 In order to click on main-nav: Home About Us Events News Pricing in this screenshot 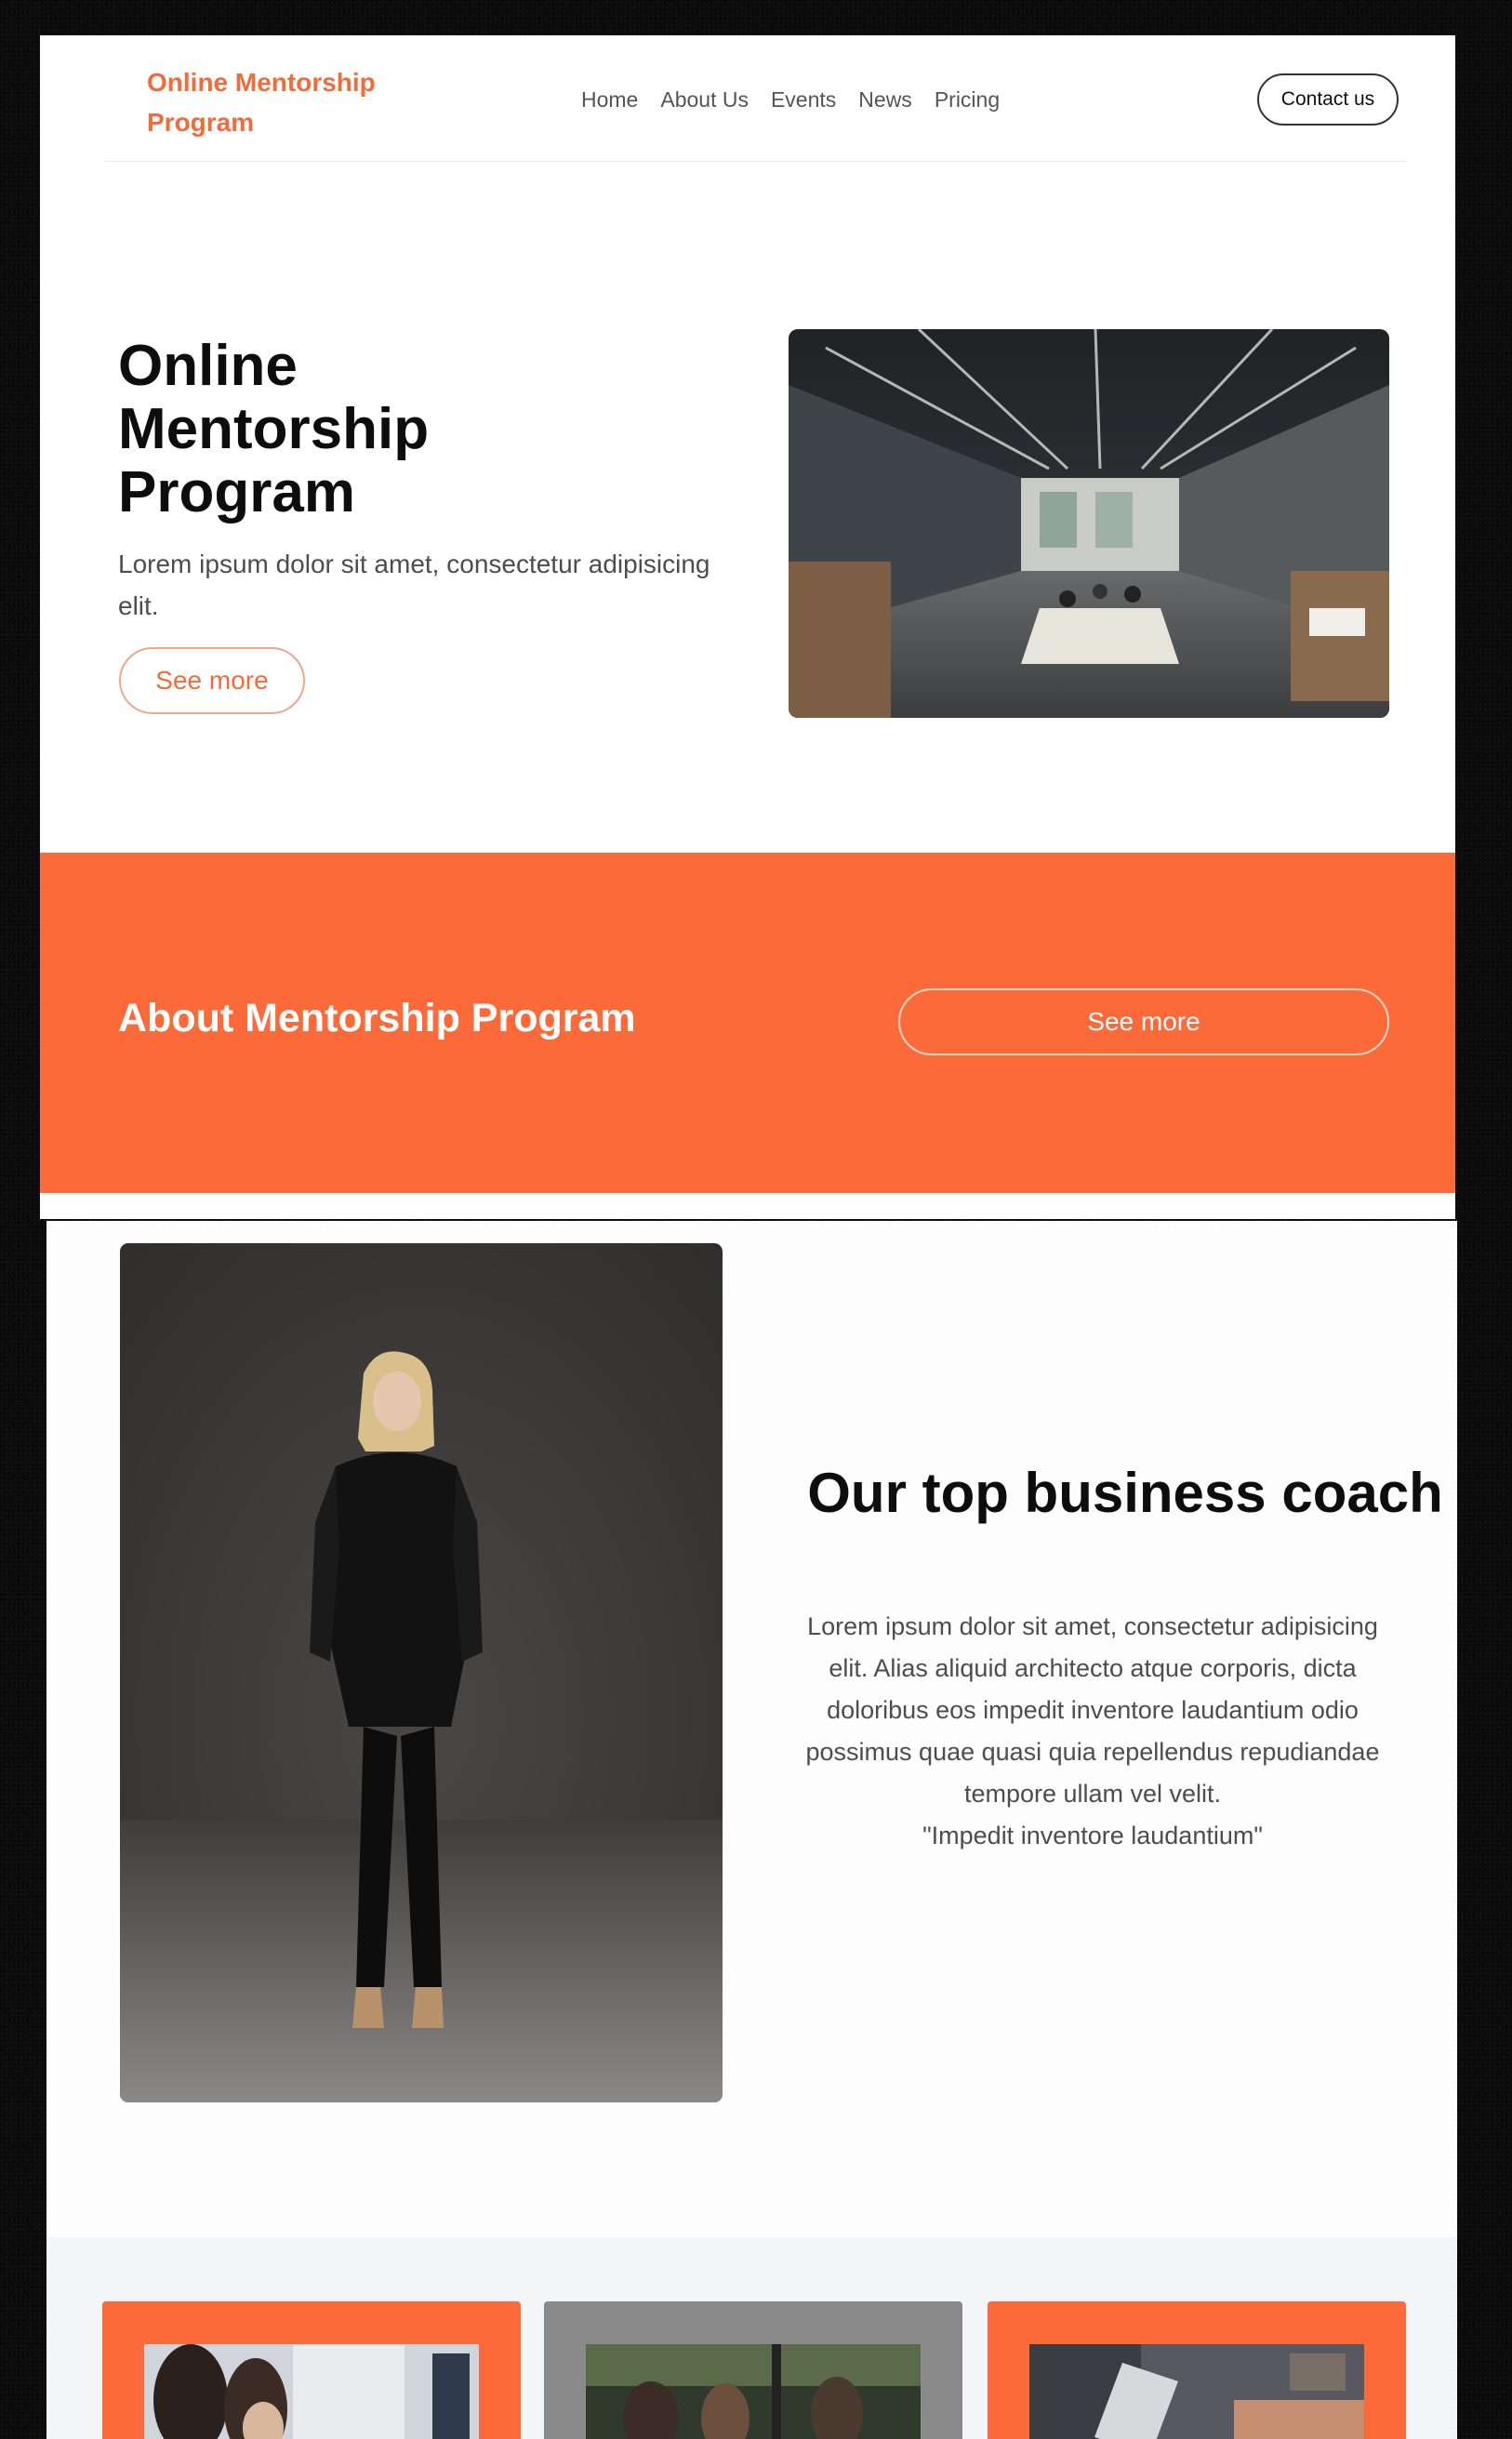, I will do `click(801, 100)`.